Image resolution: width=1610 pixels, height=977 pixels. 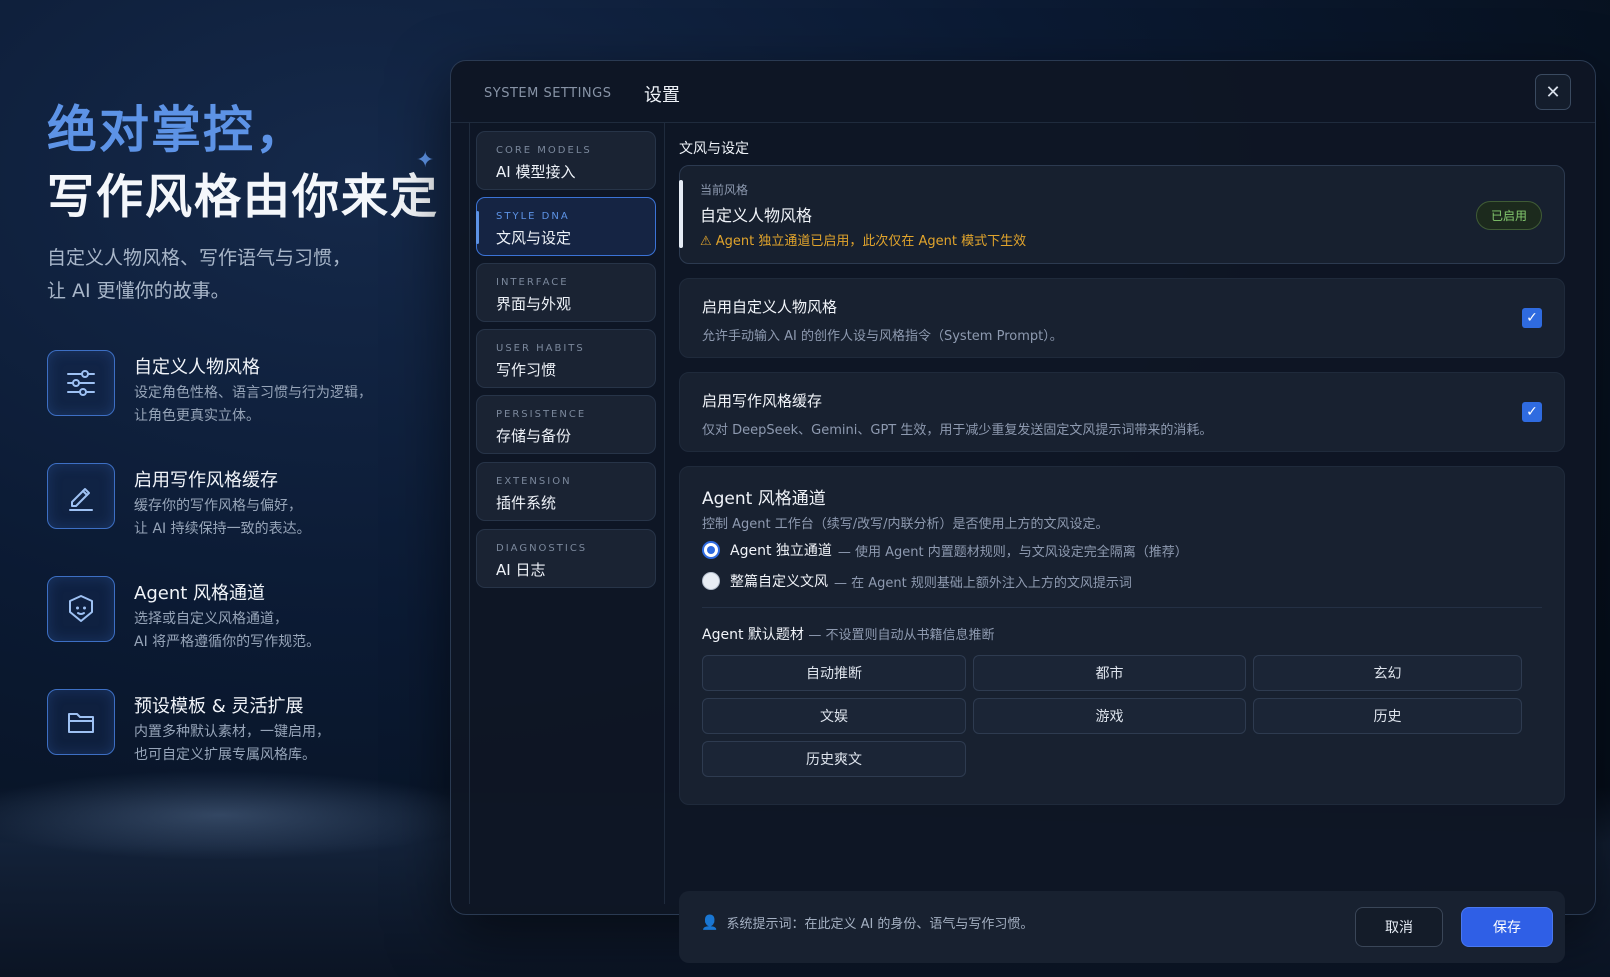 What do you see at coordinates (1507, 927) in the screenshot?
I see `save-button: 保存` at bounding box center [1507, 927].